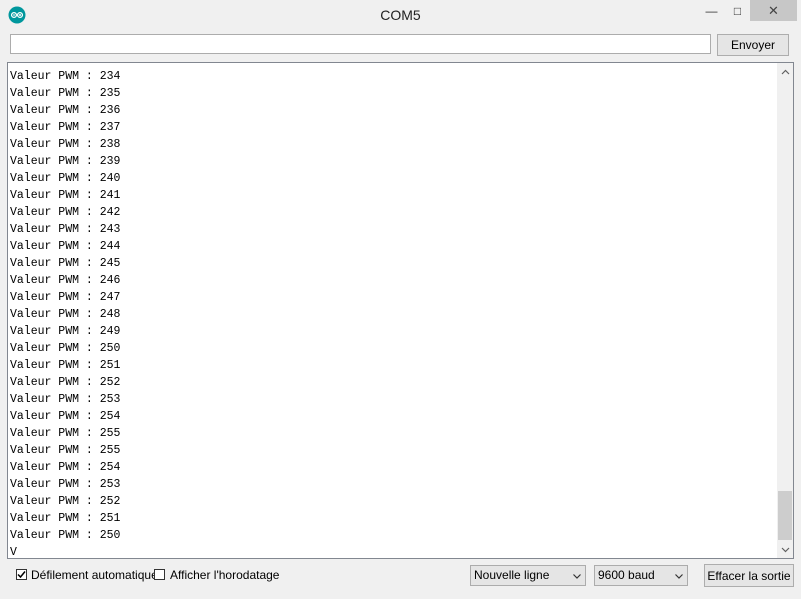 This screenshot has height=599, width=801. I want to click on chevron-up-icon, so click(785, 71).